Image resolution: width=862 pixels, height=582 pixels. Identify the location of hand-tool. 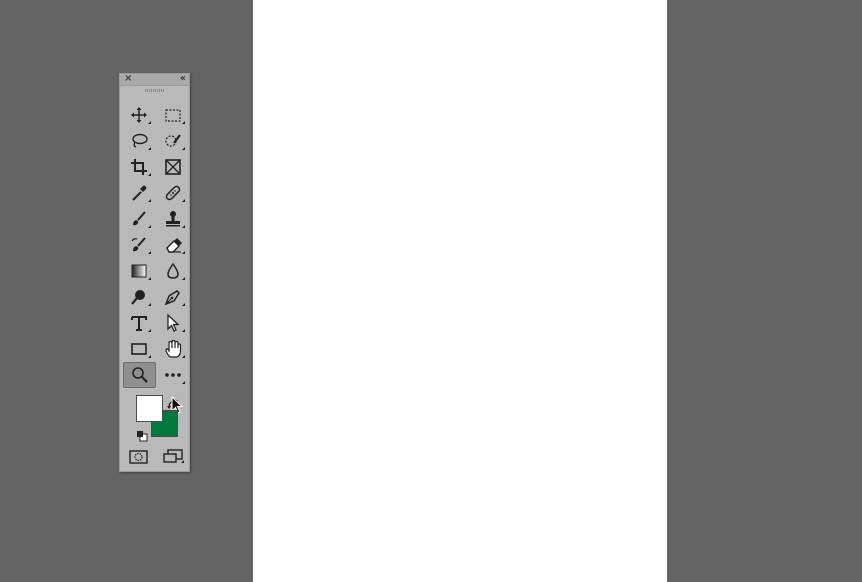
(173, 349).